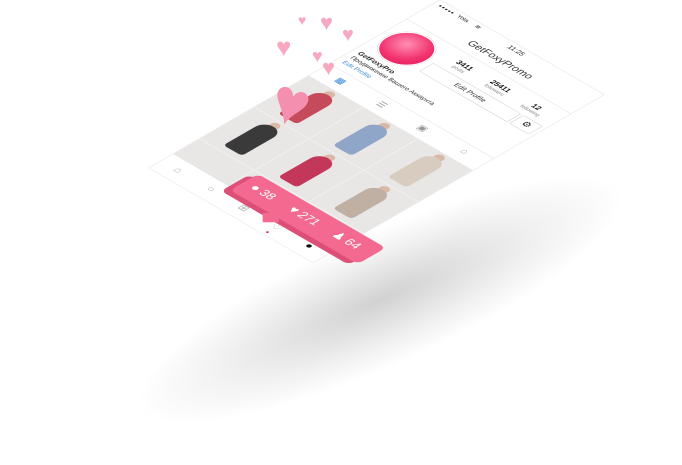 This screenshot has height=465, width=682. Describe the element at coordinates (270, 217) in the screenshot. I see `notification-pointer` at that location.